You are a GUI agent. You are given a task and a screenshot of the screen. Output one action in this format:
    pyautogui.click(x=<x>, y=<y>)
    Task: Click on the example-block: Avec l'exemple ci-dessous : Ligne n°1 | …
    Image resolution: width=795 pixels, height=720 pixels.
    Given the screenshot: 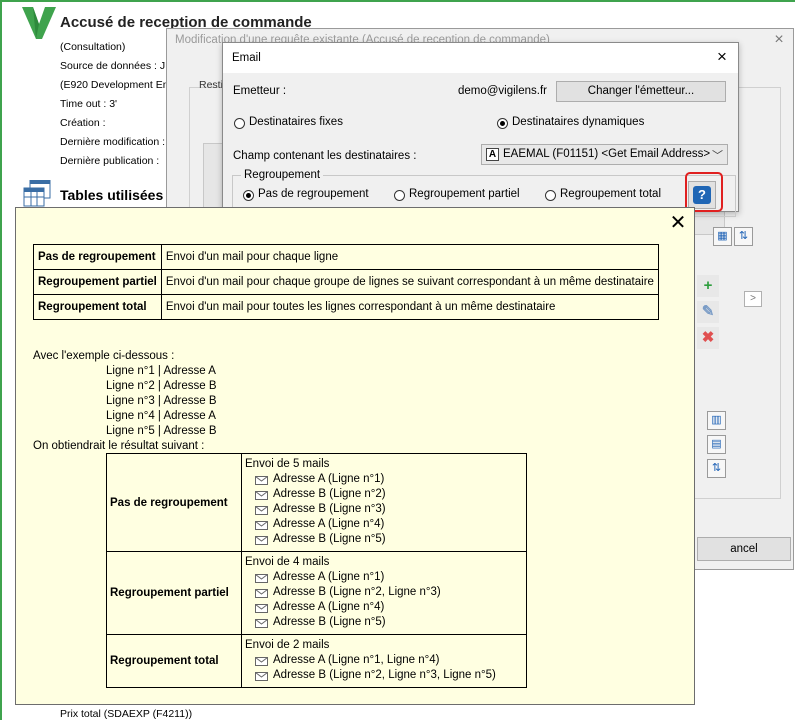 What is the action you would take?
    pyautogui.click(x=125, y=401)
    